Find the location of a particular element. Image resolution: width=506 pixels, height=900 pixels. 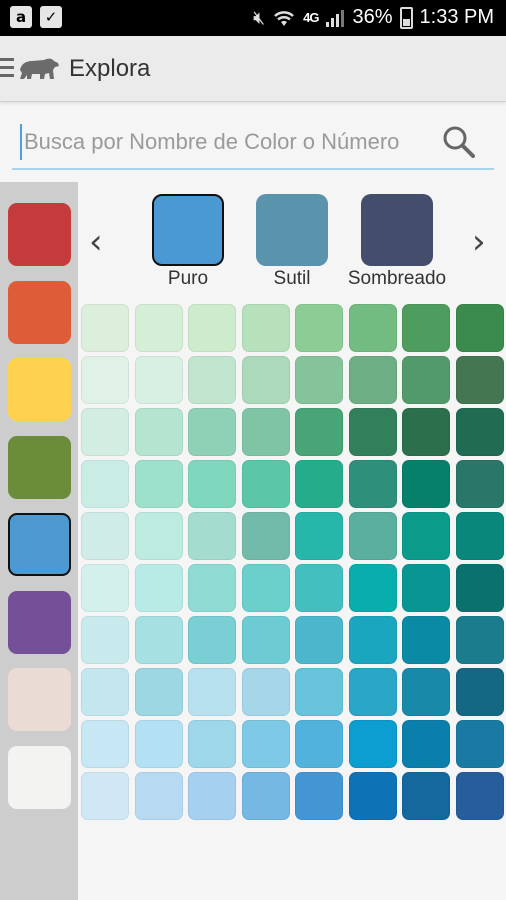

shade-label: Puro is located at coordinates (188, 279).